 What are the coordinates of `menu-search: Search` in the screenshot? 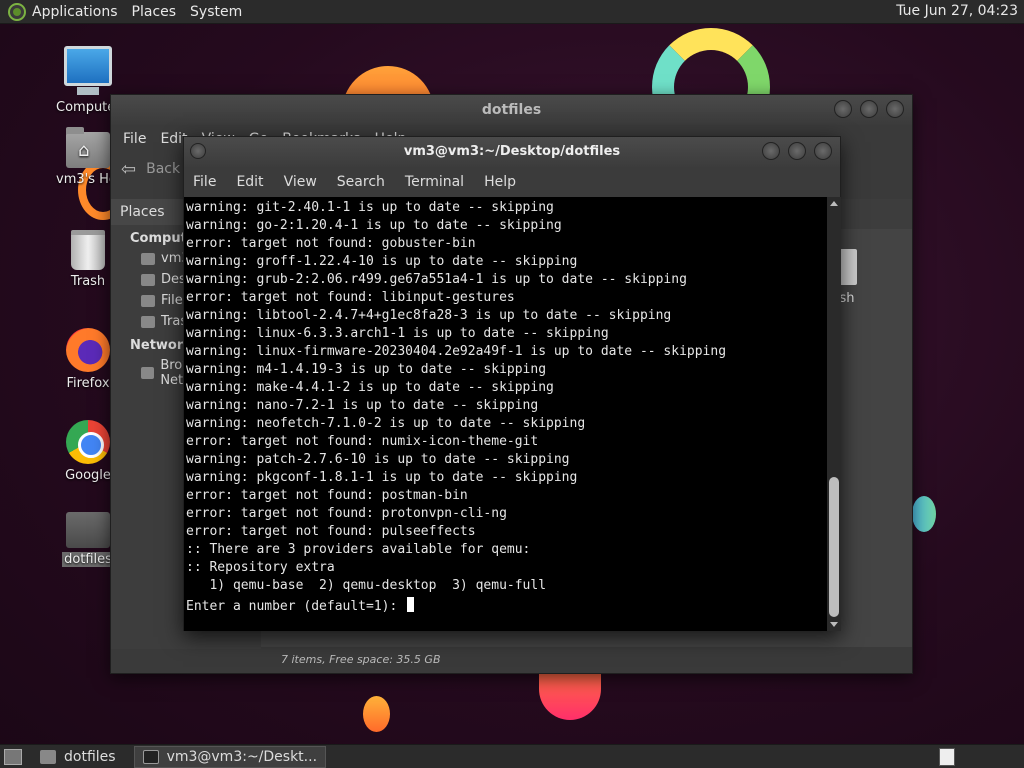 It's located at (361, 182).